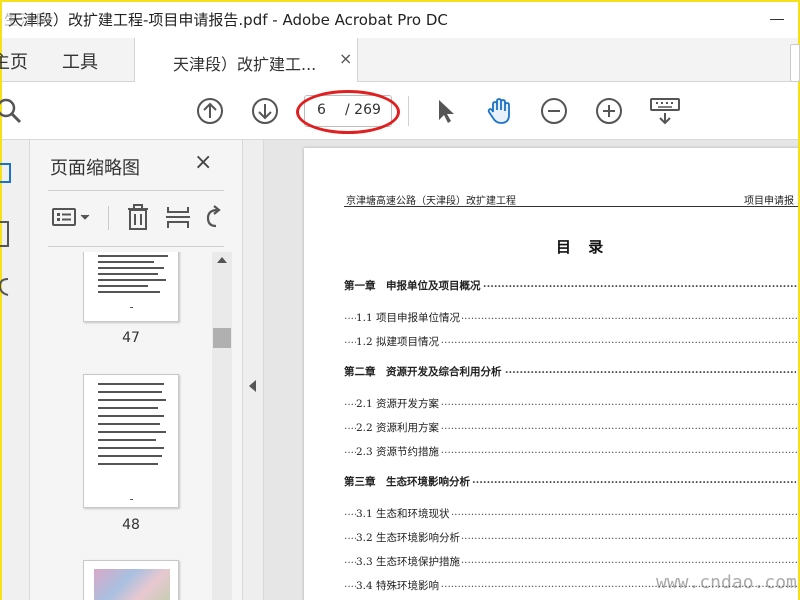 The height and width of the screenshot is (600, 800). What do you see at coordinates (399, 451) in the screenshot?
I see `toc-entry-label: 2.3 资源节约措施` at bounding box center [399, 451].